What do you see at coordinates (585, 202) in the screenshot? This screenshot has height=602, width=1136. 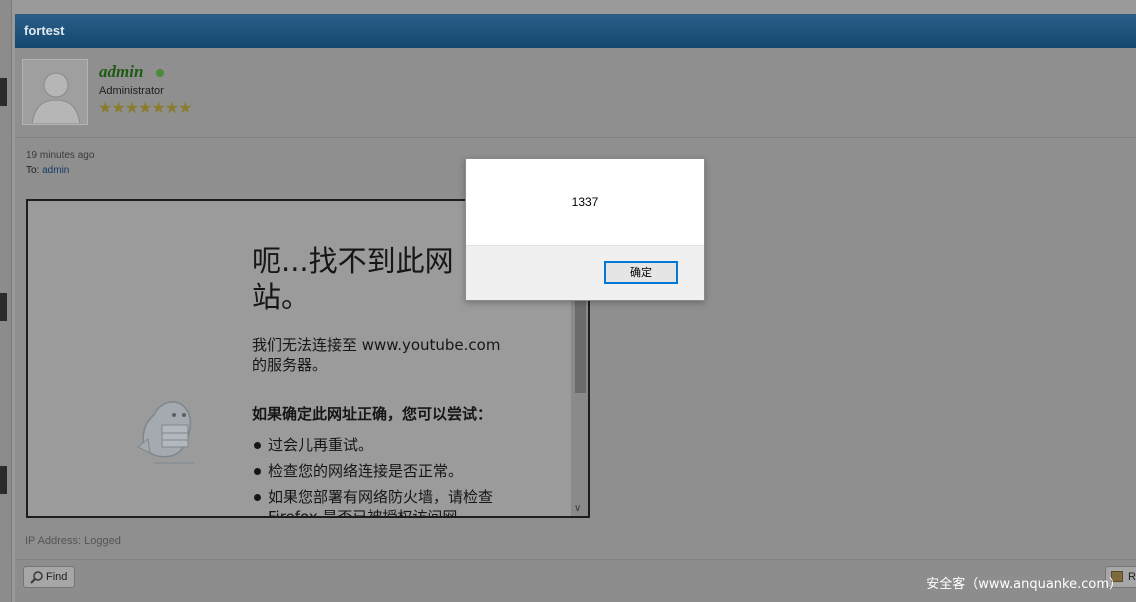 I see `alert-message: 1337` at bounding box center [585, 202].